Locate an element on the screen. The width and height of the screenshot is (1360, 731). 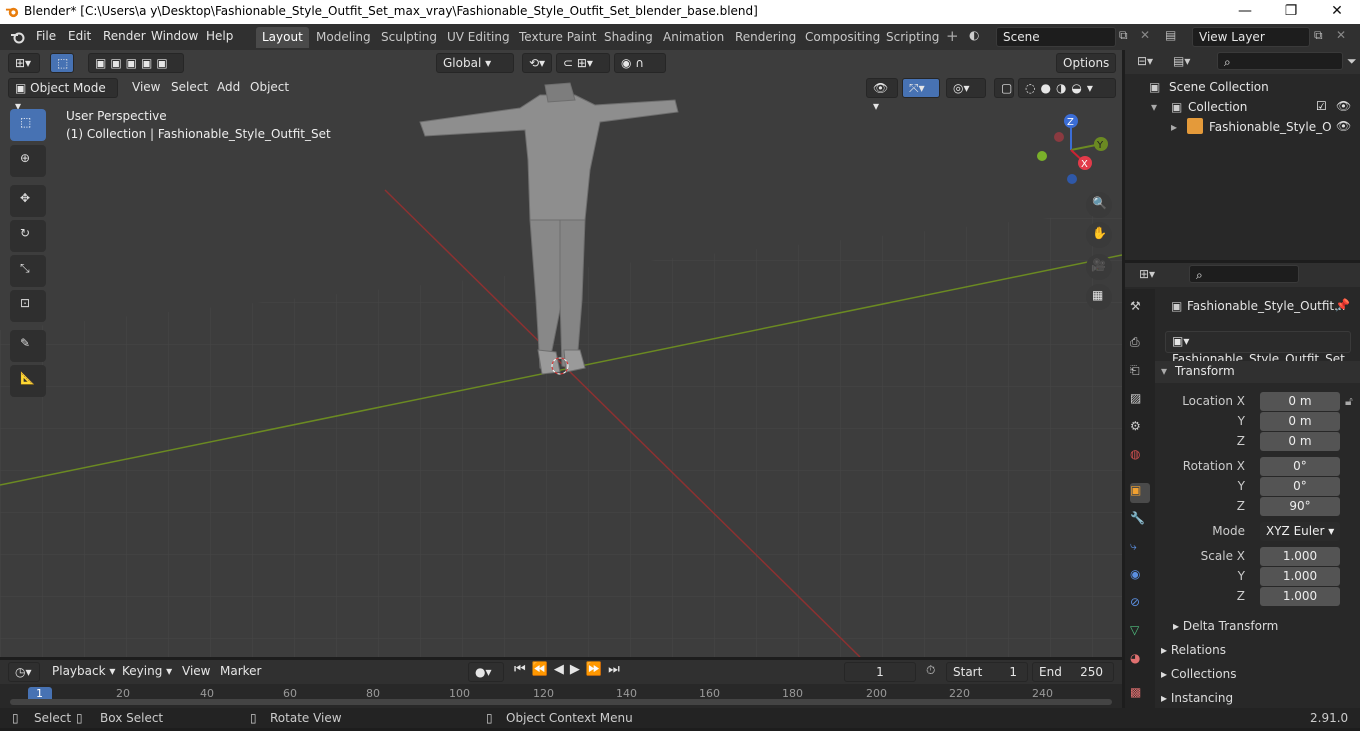
stopwatch-icon: ⏱ is located at coordinates (930, 670).